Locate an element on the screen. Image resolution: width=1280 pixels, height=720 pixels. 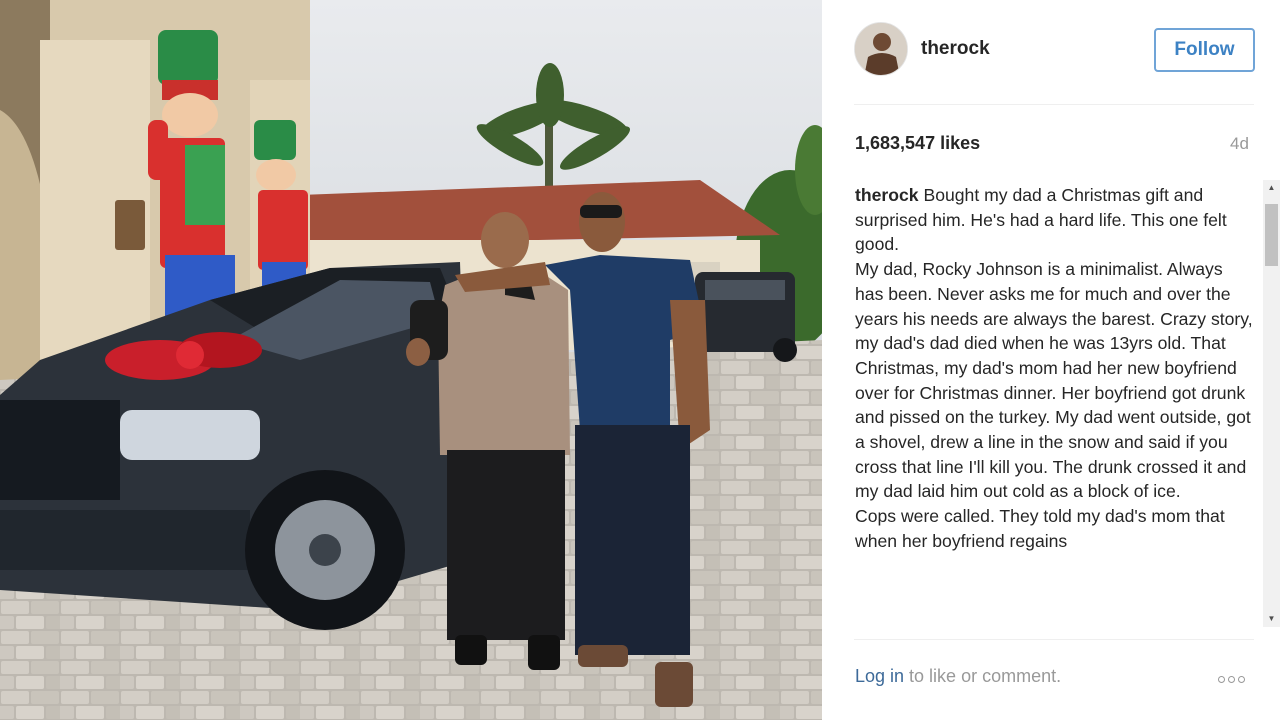
caption-scrollbar: ▲ ▼ is located at coordinates (1271, 403).